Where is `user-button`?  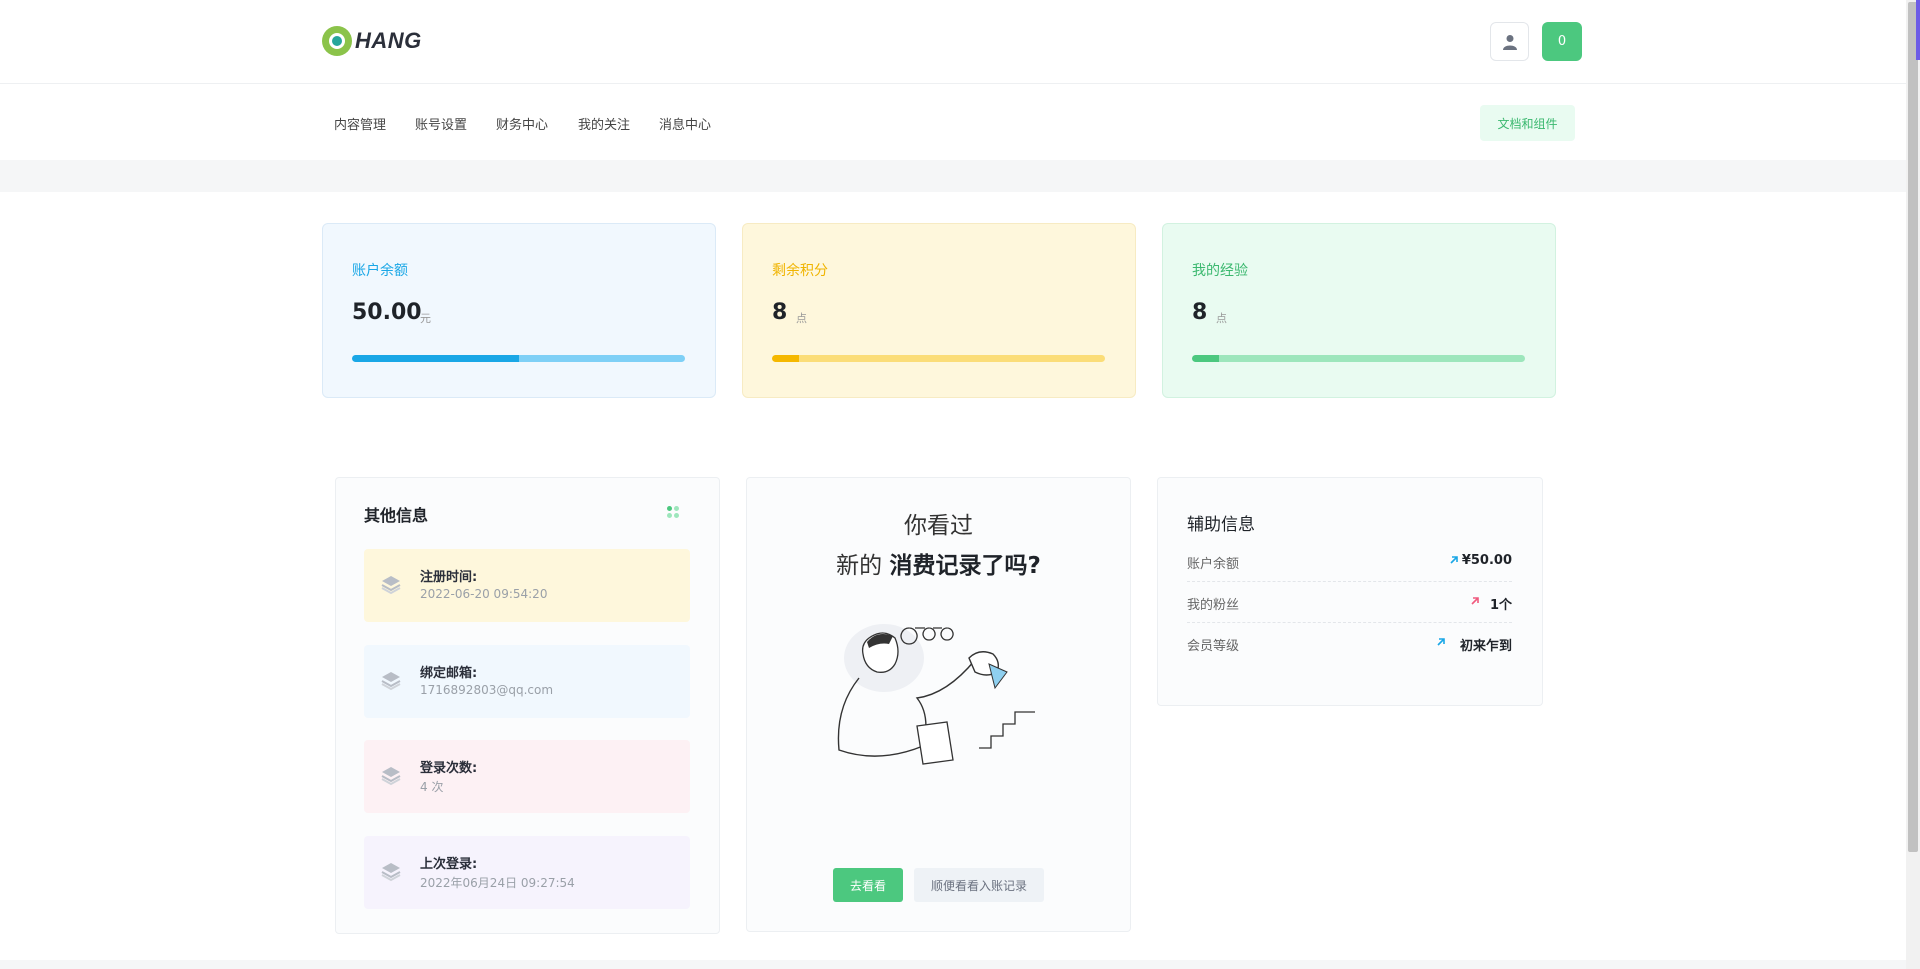
user-button is located at coordinates (1509, 41).